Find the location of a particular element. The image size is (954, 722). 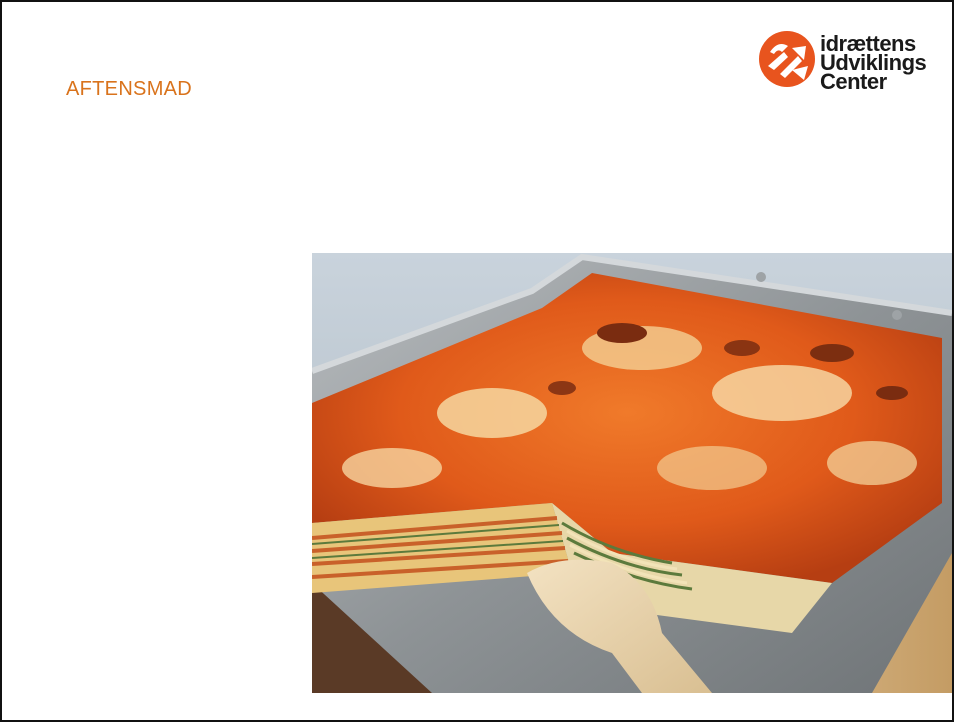

arrows-logo-icon is located at coordinates (787, 59).